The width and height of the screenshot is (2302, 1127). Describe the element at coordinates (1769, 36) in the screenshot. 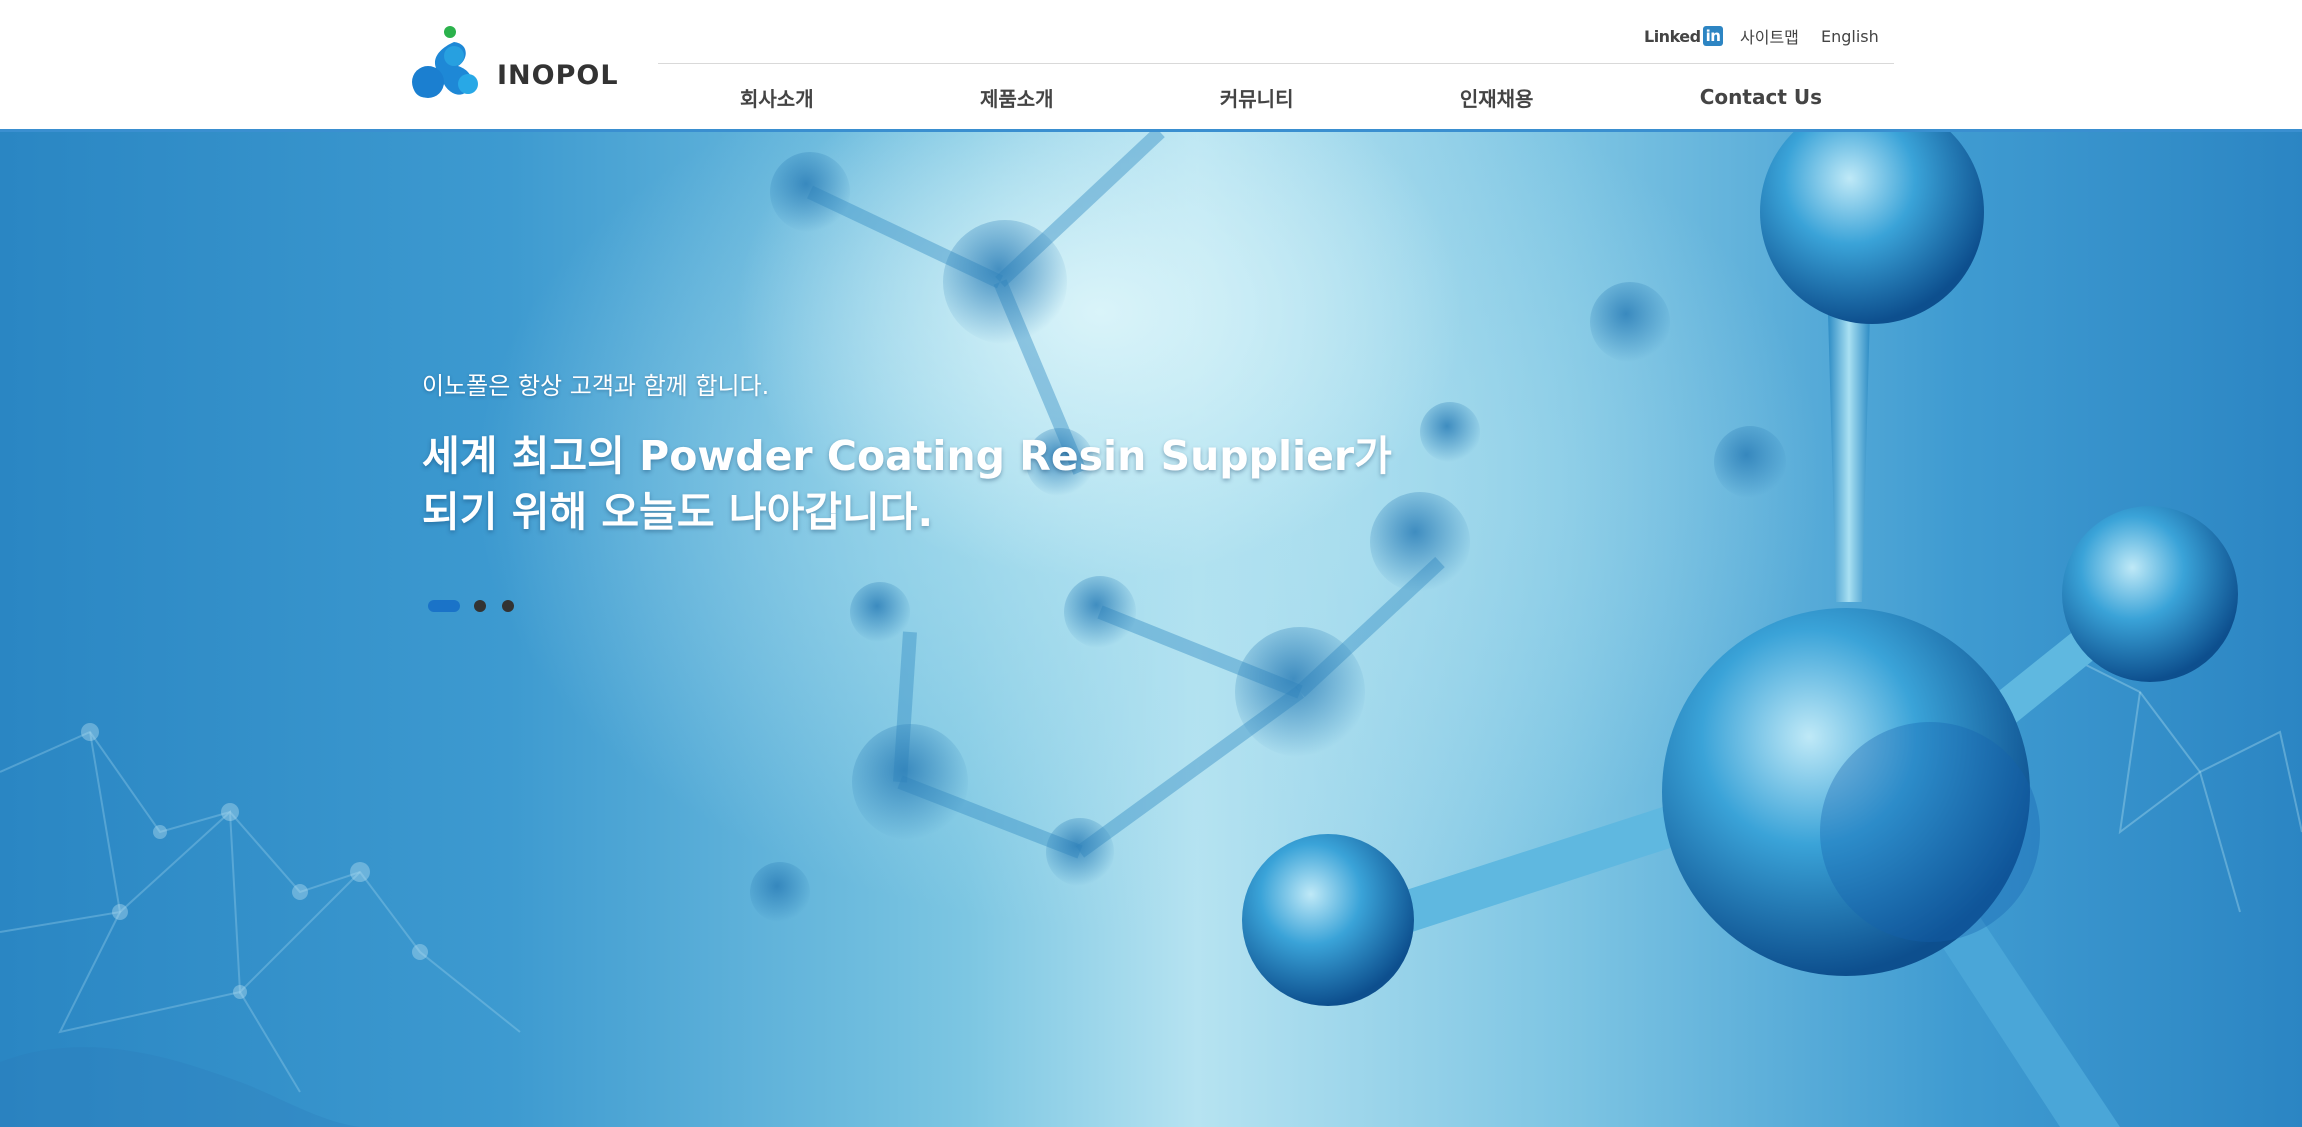

I see `sitemap-link: 사이트맵` at that location.